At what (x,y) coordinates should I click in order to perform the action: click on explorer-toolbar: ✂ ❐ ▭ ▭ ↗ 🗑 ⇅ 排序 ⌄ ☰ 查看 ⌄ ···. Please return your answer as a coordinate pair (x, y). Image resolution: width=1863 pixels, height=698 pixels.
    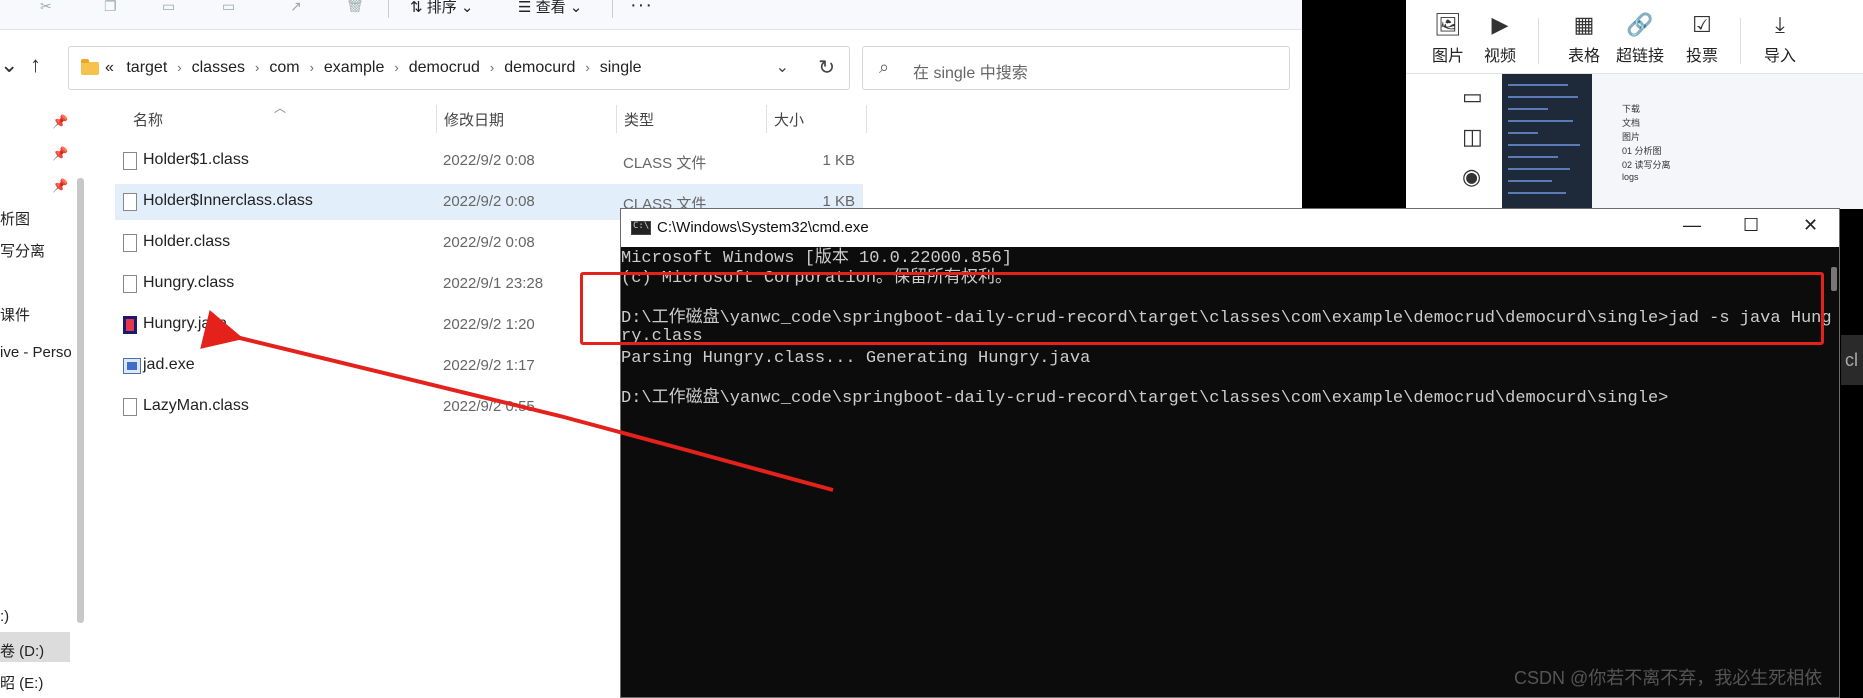
    Looking at the image, I should click on (651, 15).